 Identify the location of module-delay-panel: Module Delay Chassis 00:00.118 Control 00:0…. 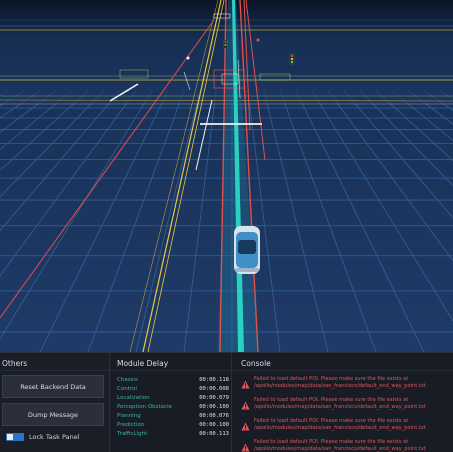
(171, 402).